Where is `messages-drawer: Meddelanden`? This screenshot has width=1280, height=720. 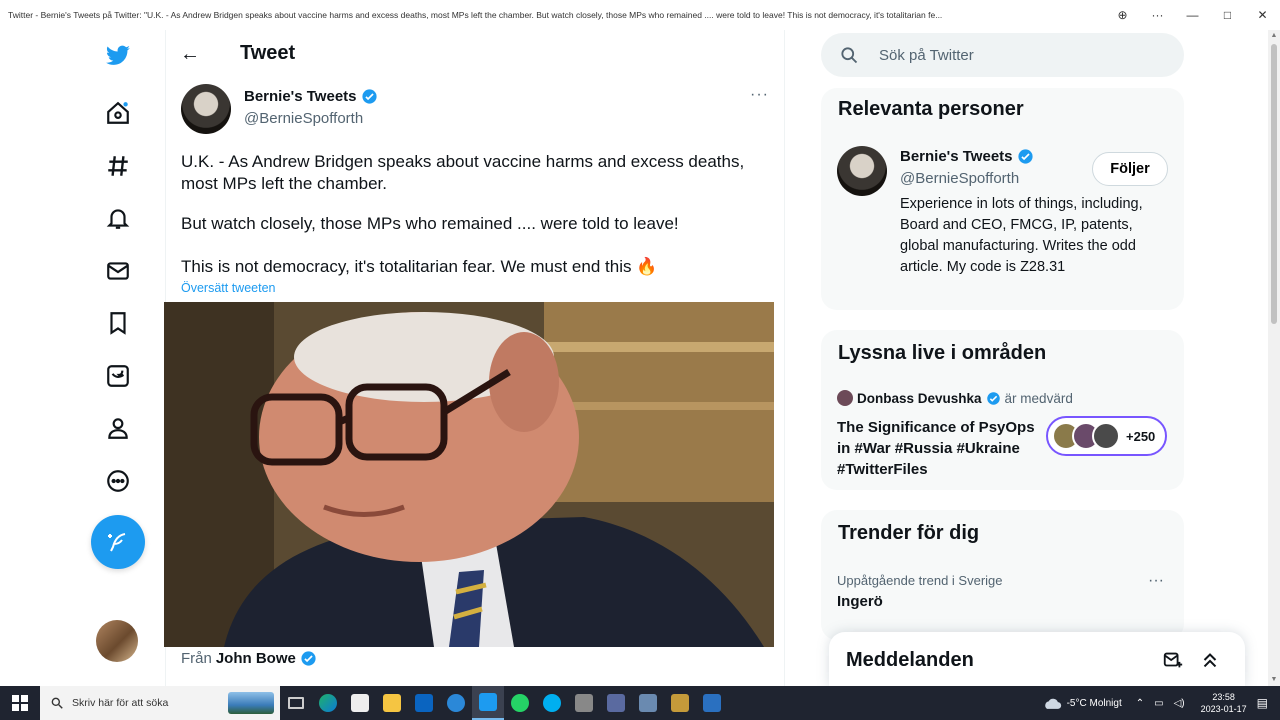 messages-drawer: Meddelanden is located at coordinates (1037, 659).